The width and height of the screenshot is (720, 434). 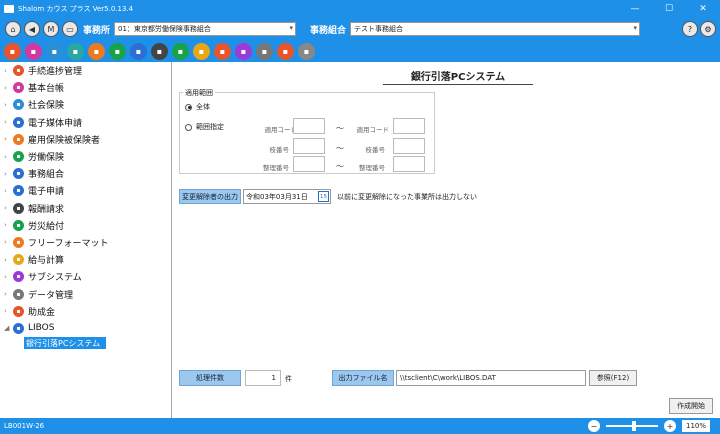 What do you see at coordinates (281, 130) in the screenshot?
I see `field-label-code-from: 適用コード` at bounding box center [281, 130].